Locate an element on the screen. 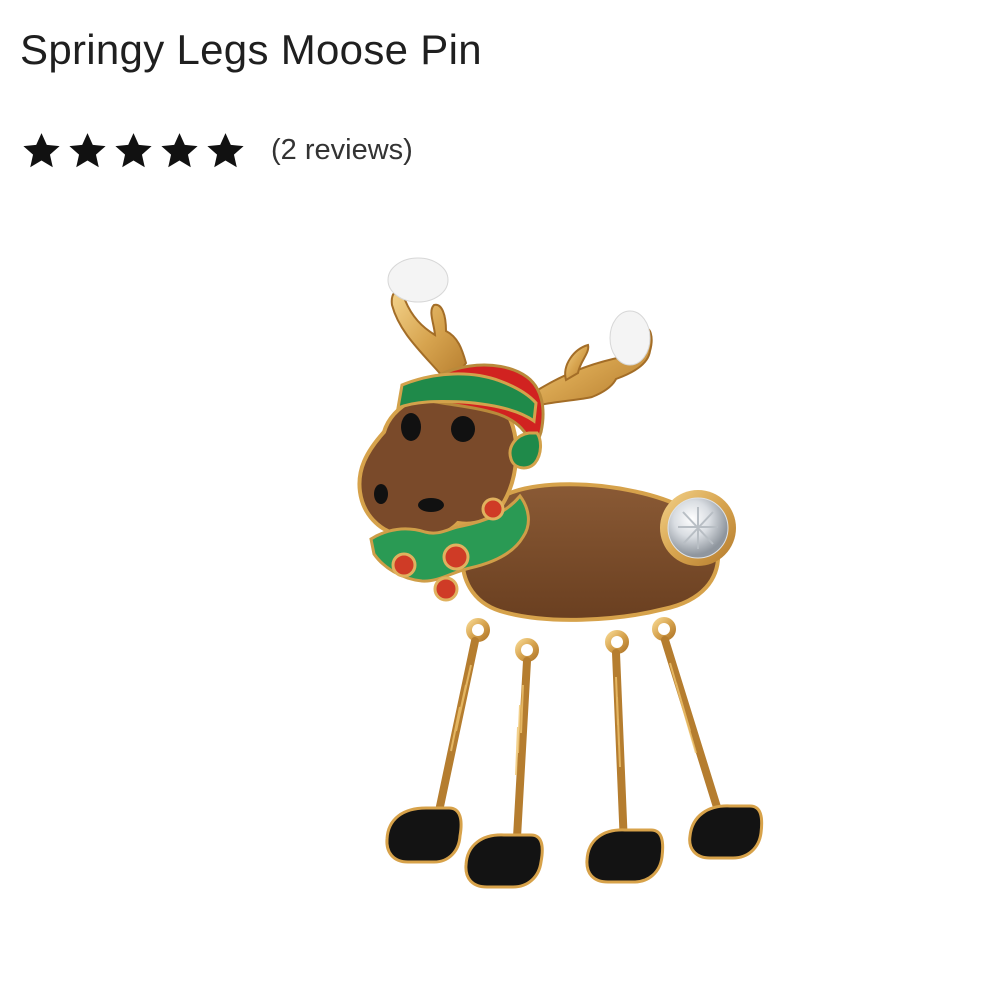 This screenshot has width=1000, height=1000. rating-summary: (2 reviews) is located at coordinates (216, 150).